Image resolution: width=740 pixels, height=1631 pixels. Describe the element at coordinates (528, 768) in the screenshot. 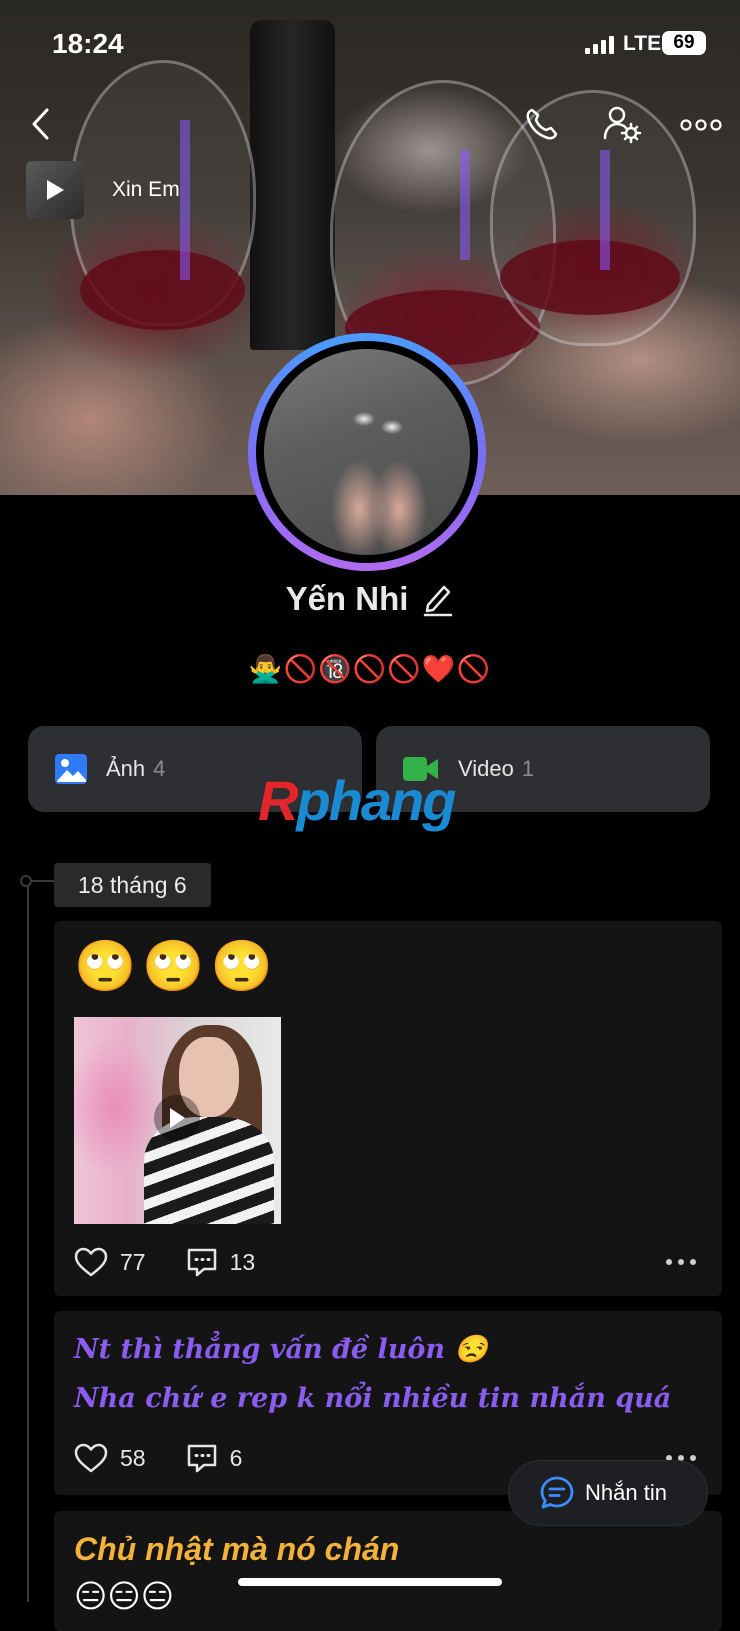

I see `videos-count: 1` at that location.